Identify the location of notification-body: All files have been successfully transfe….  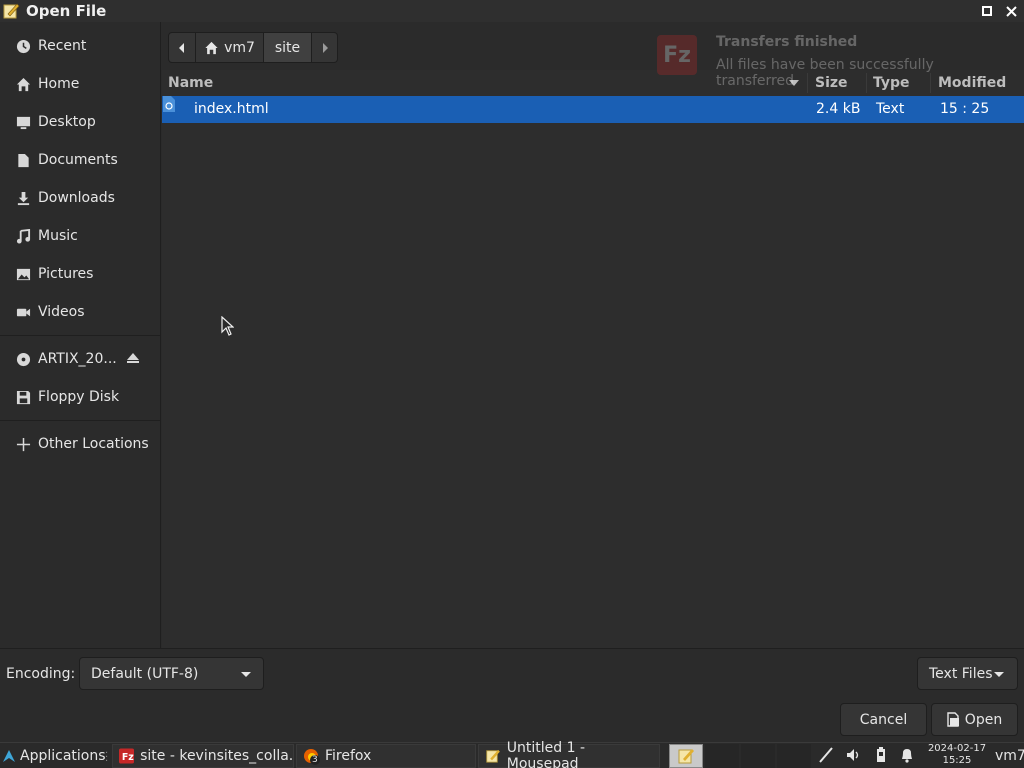
(825, 73).